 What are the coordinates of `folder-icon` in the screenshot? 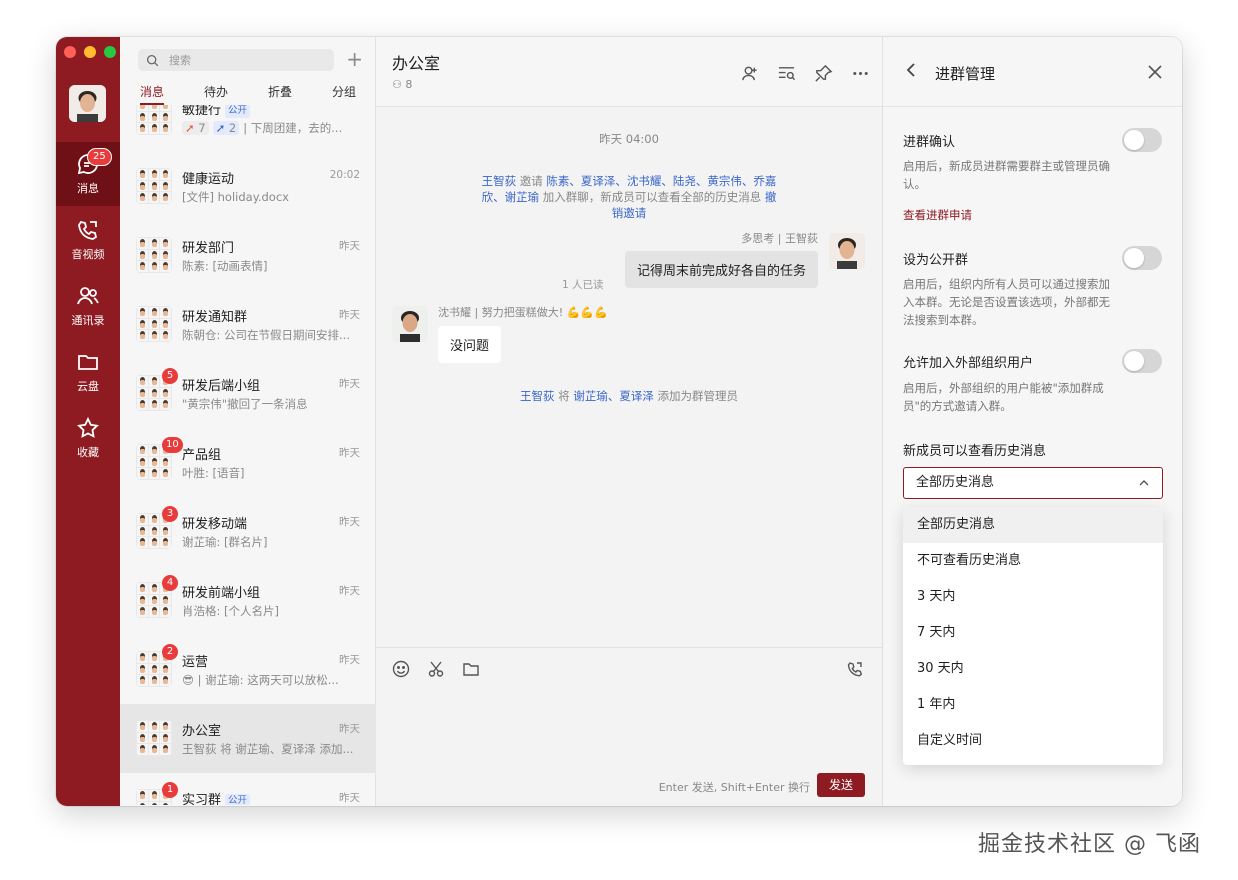 It's located at (471, 671).